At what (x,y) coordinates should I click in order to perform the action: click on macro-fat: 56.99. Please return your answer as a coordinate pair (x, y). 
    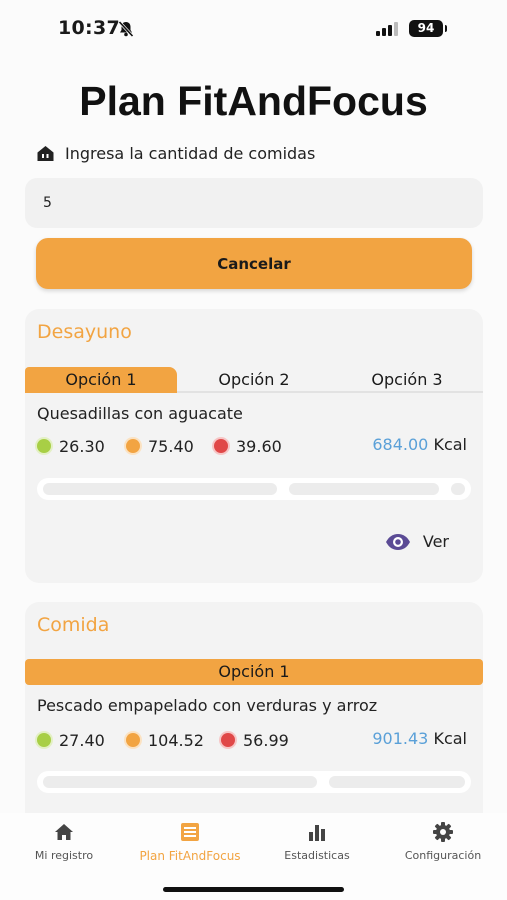
    Looking at the image, I should click on (255, 740).